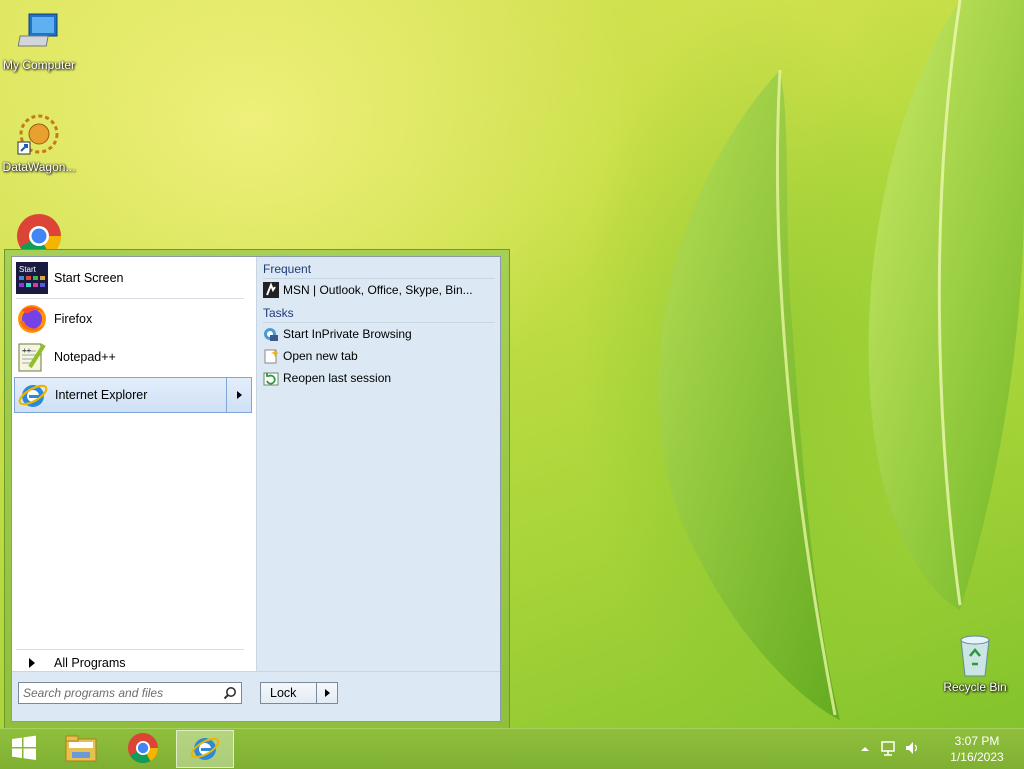 The width and height of the screenshot is (1024, 769). I want to click on desktop-icon-my-computer: My Computer, so click(39, 40).